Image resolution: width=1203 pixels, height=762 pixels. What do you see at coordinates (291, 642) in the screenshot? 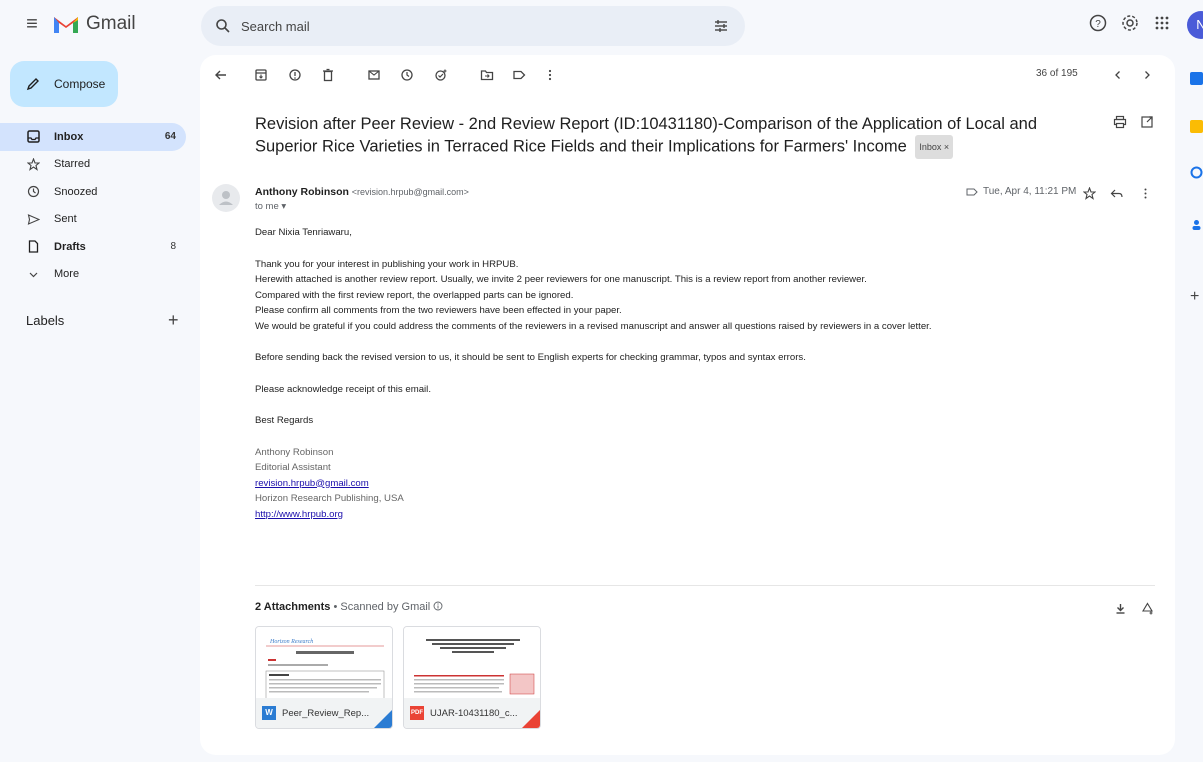
I see `svg-text: Horizon Research` at bounding box center [291, 642].